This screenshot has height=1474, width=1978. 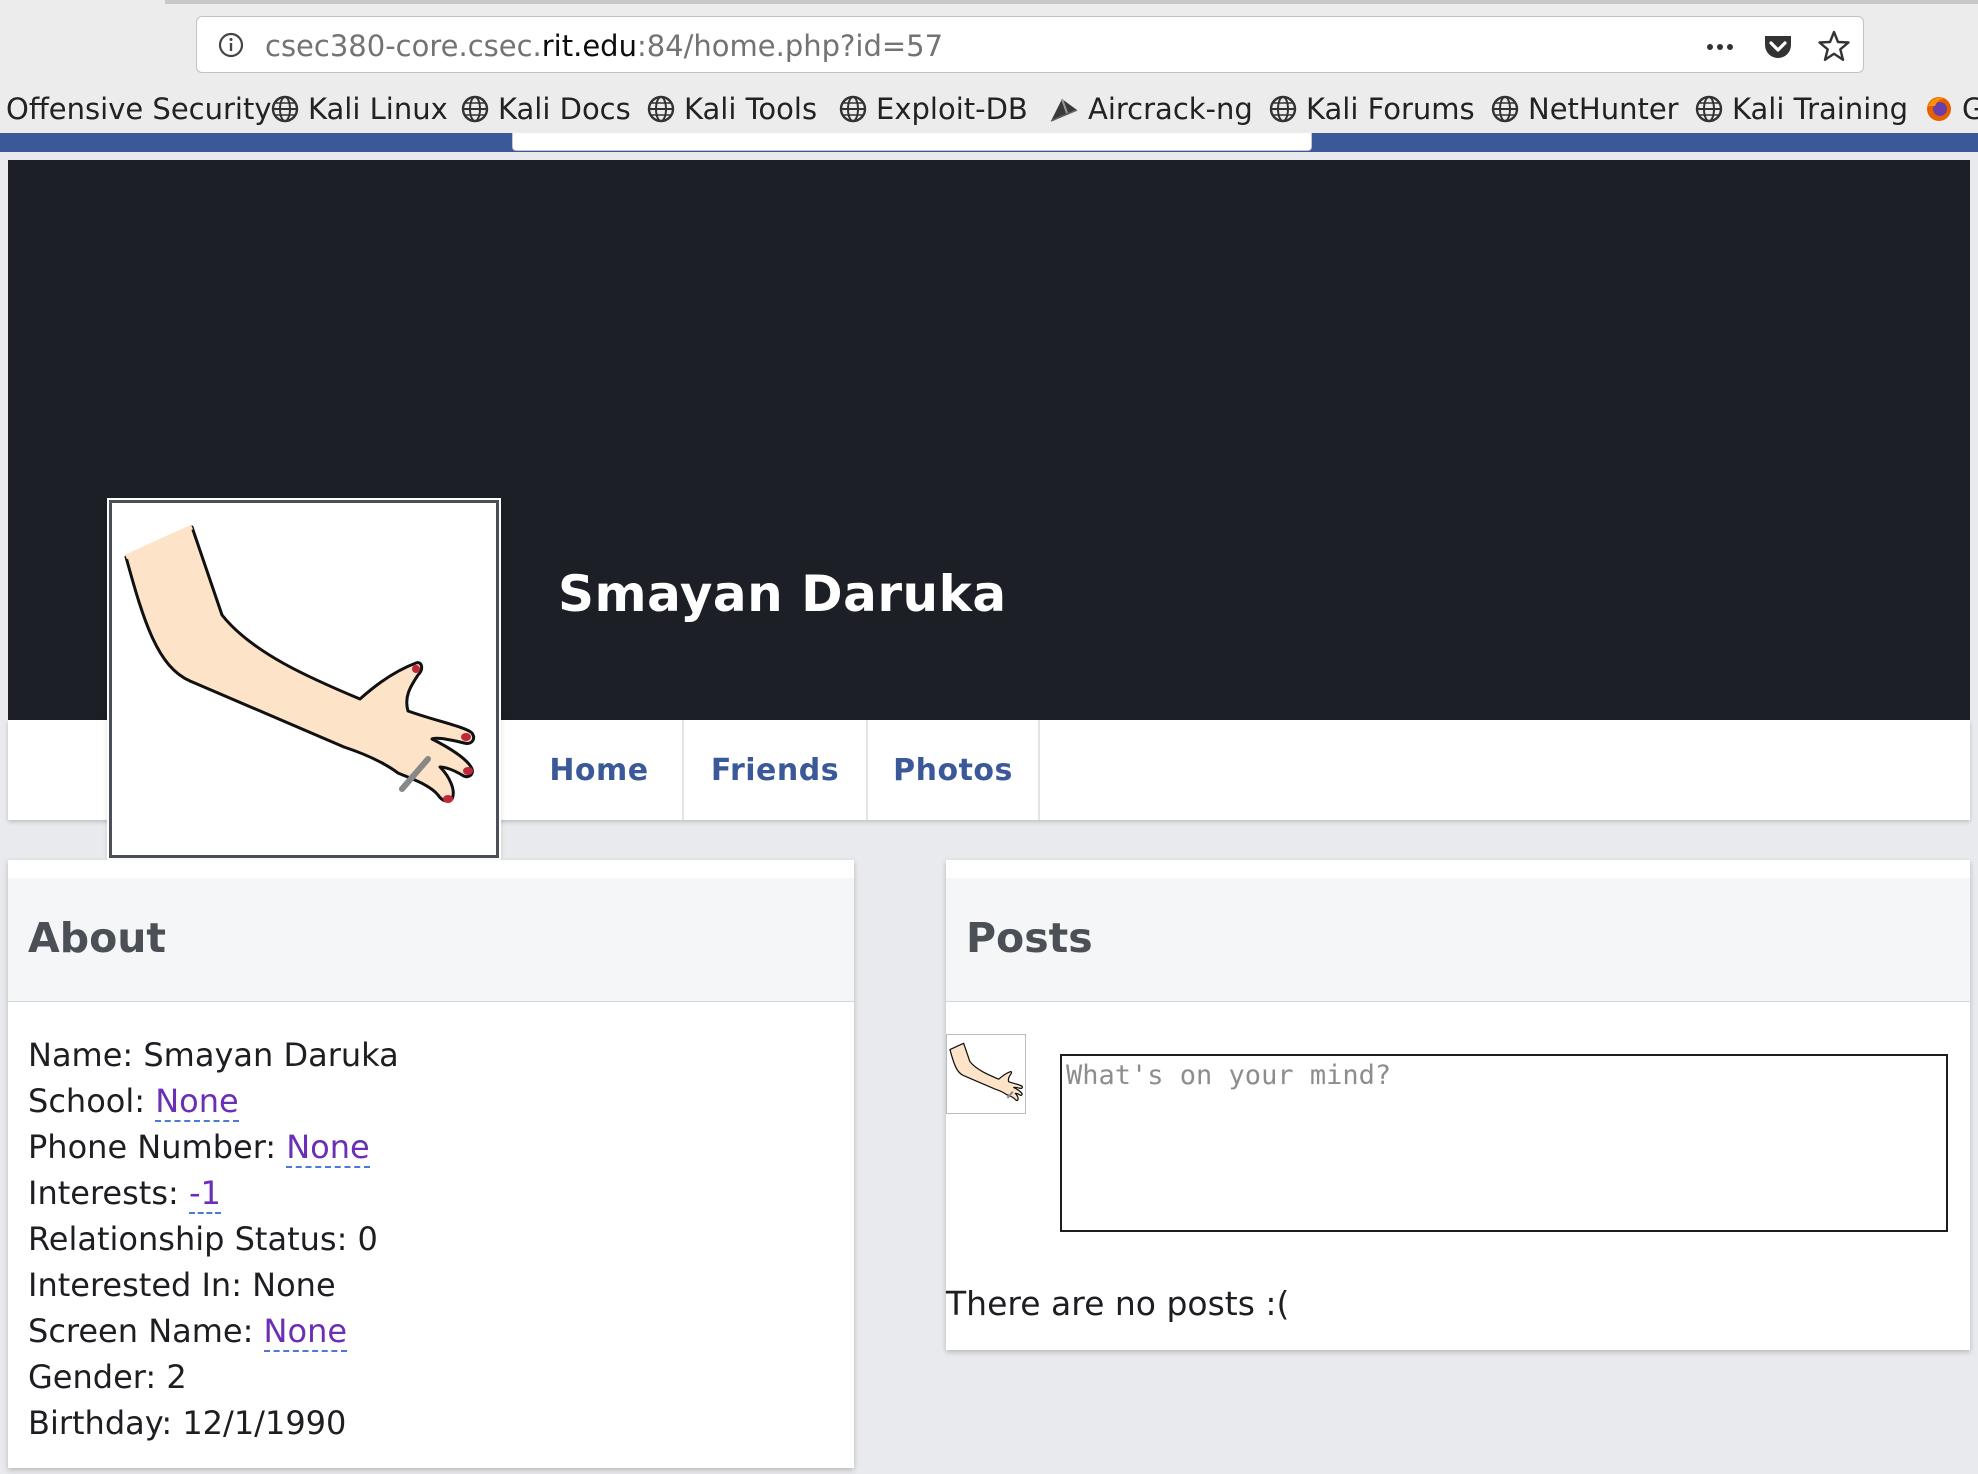 What do you see at coordinates (294, 1285) in the screenshot?
I see `field-value: None` at bounding box center [294, 1285].